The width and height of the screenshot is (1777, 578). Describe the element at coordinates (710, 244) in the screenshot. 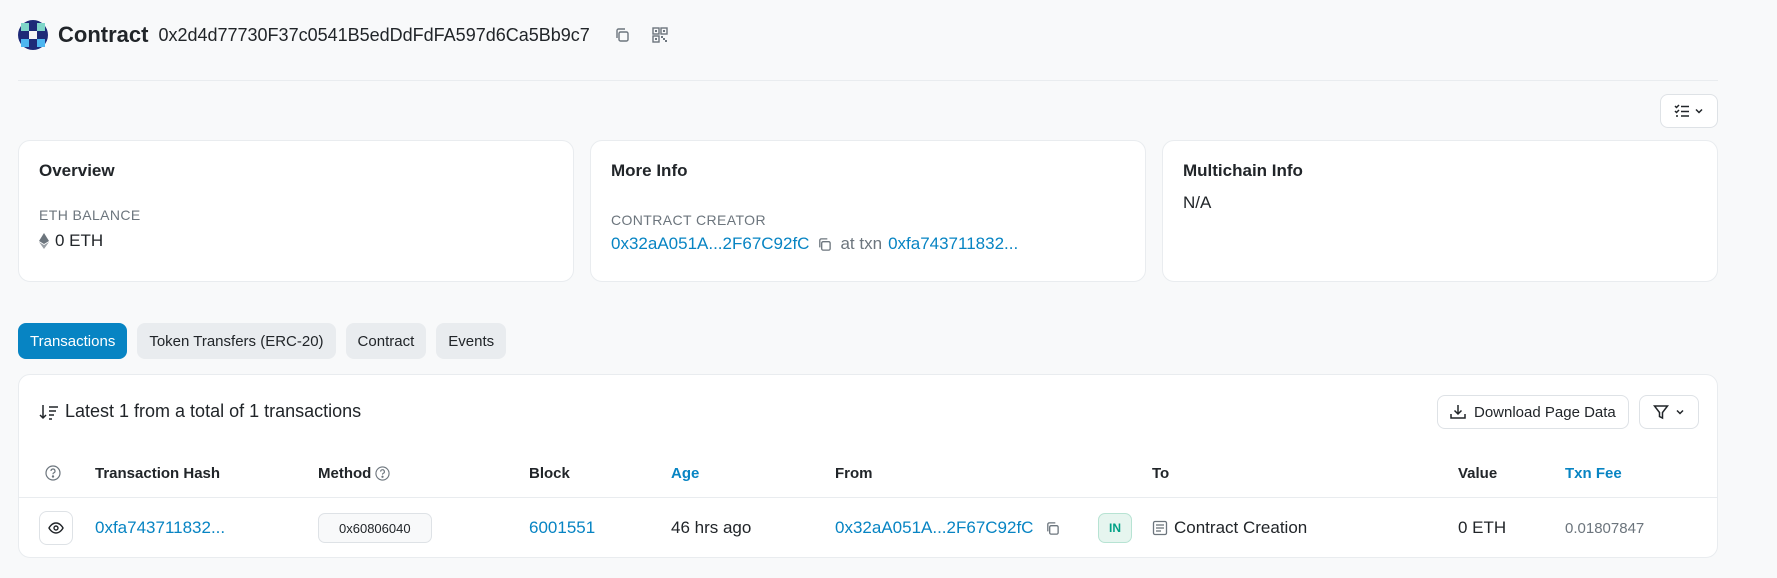

I see `contract-creator-link: 0x32aA051A...2F67C92fC` at that location.